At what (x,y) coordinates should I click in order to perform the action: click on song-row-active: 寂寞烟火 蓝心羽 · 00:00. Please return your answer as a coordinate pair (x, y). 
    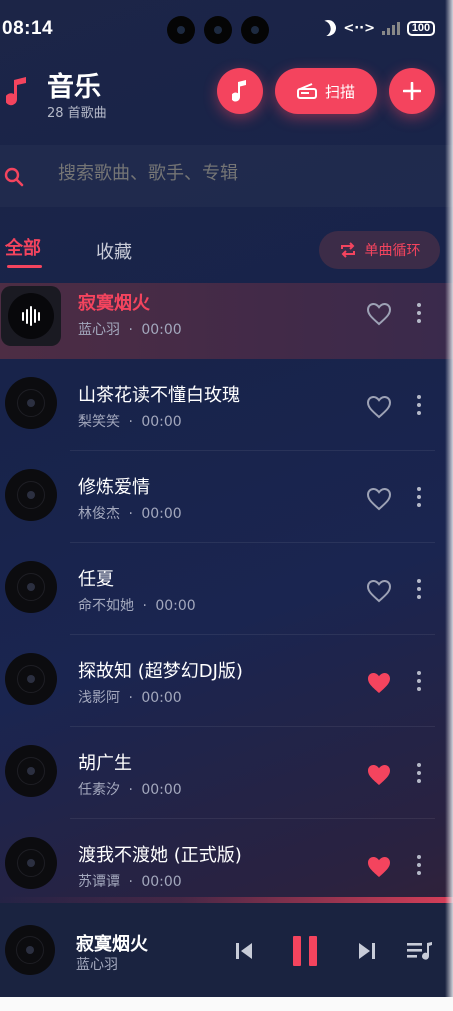
    Looking at the image, I should click on (226, 321).